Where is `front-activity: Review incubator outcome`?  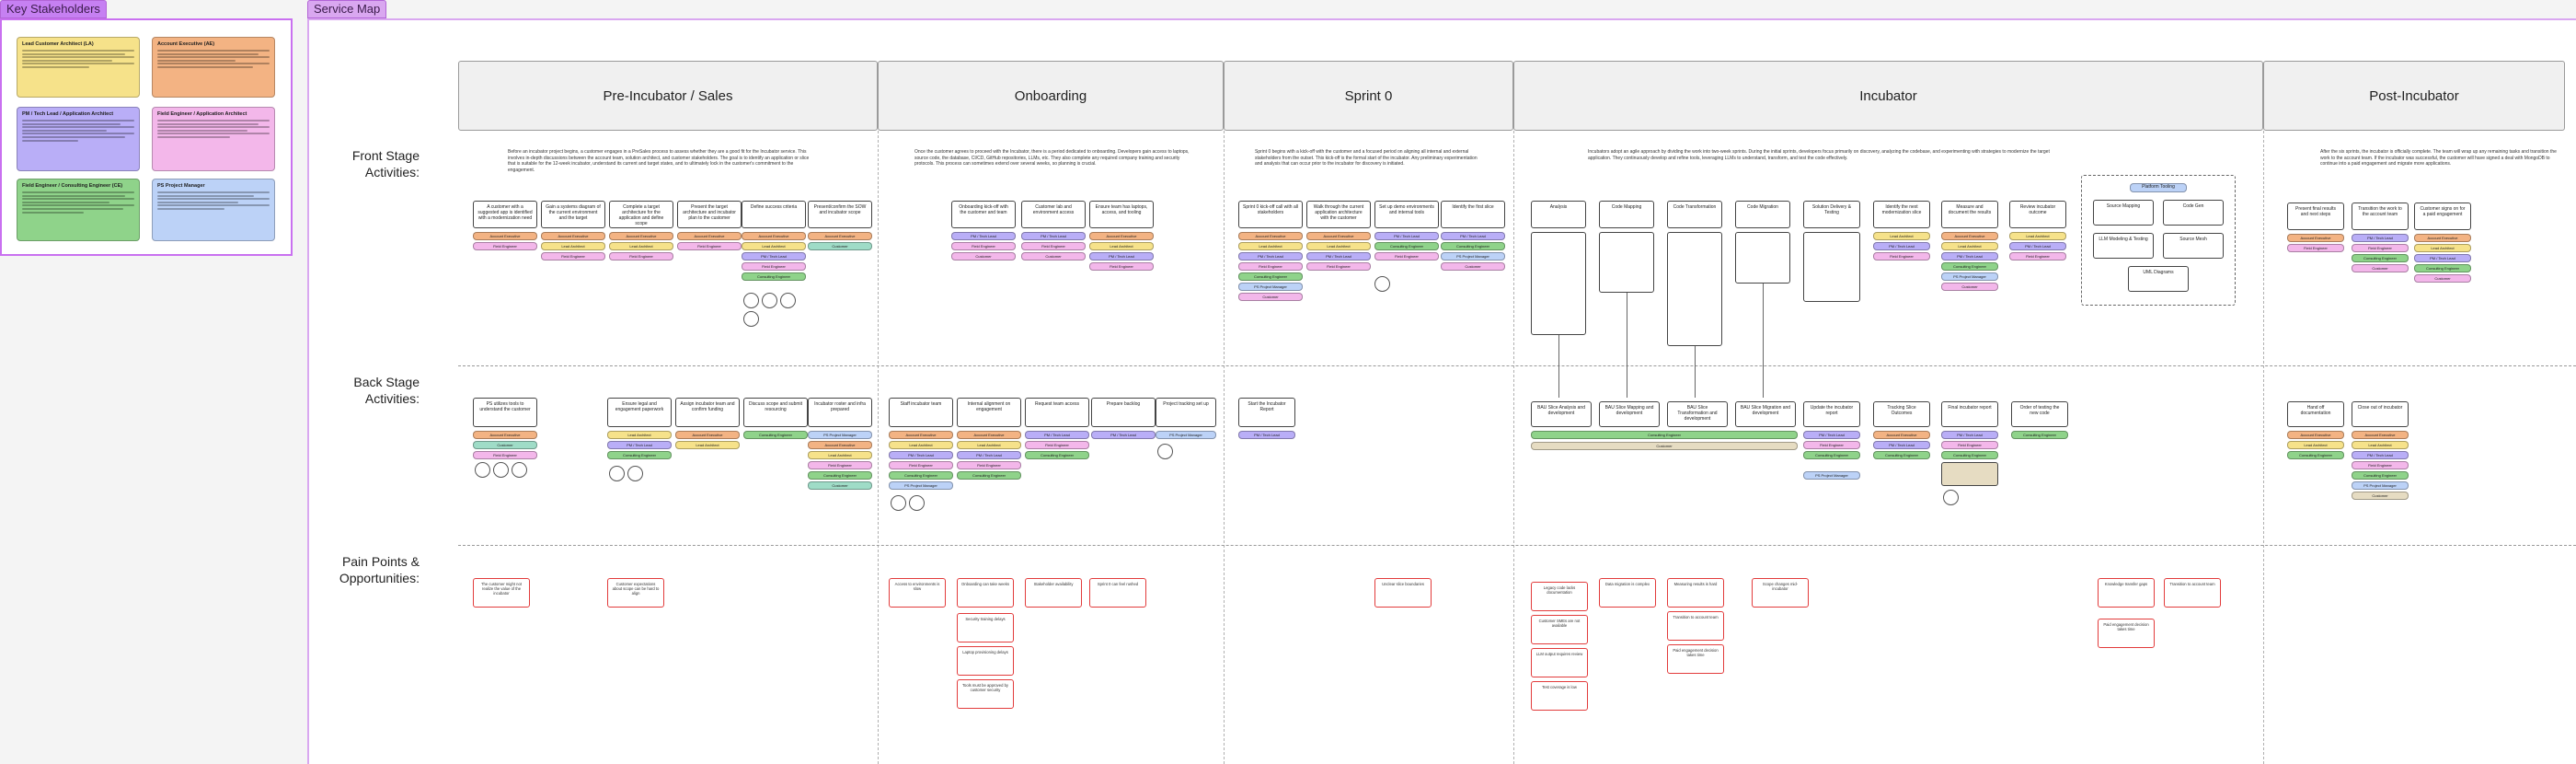
front-activity: Review incubator outcome is located at coordinates (2037, 214).